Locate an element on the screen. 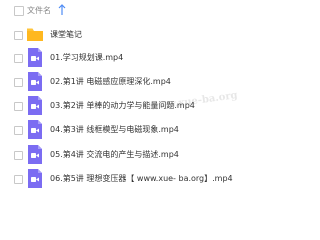  file-name: 01.学习规划课.mp4 is located at coordinates (86, 58).